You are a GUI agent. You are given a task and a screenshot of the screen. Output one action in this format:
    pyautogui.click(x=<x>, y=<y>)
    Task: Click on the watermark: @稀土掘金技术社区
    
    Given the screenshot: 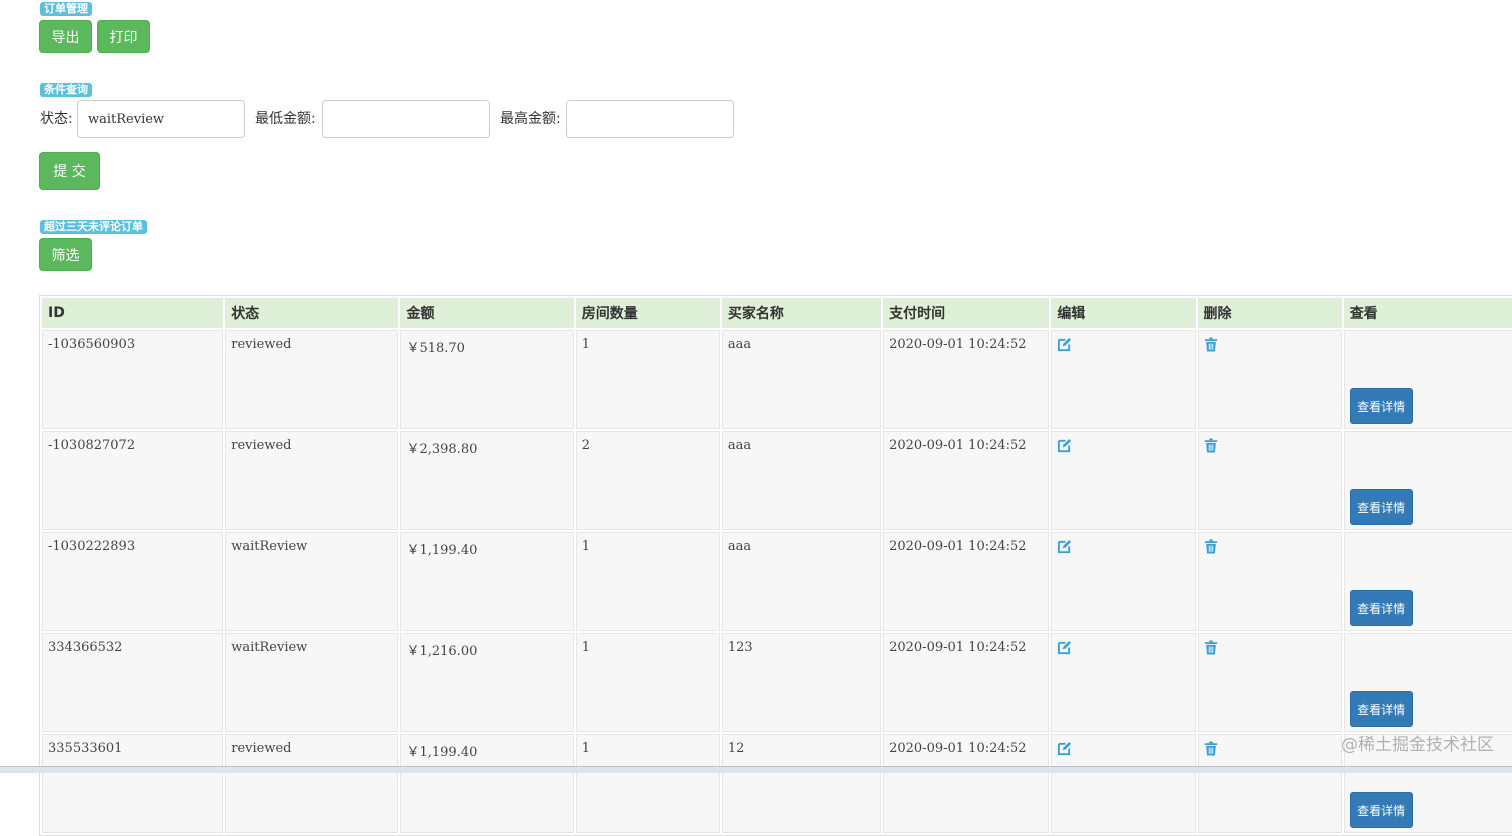 What is the action you would take?
    pyautogui.click(x=1417, y=745)
    